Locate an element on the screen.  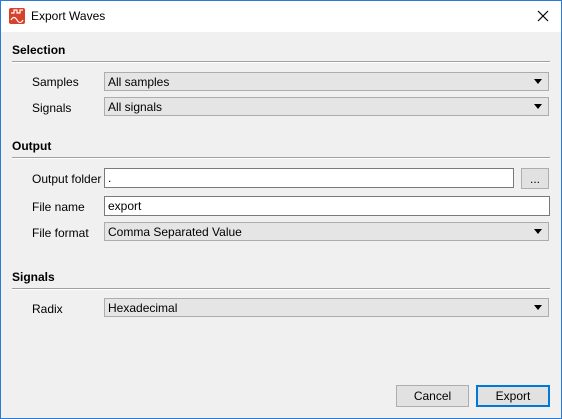
file-name-input is located at coordinates (327, 206).